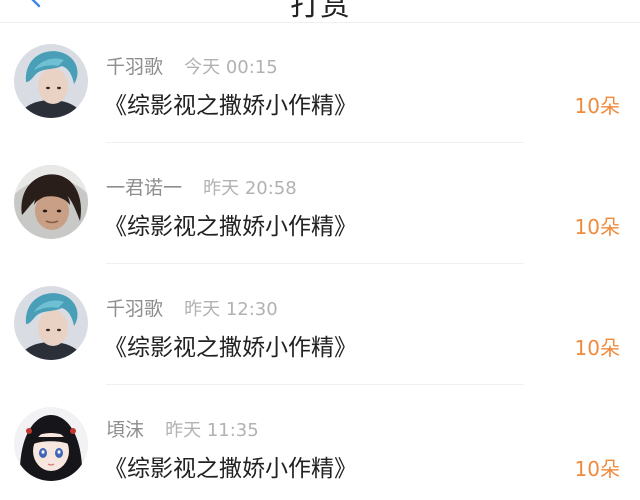 This screenshot has width=640, height=500. I want to click on username: 頃沫, so click(125, 430).